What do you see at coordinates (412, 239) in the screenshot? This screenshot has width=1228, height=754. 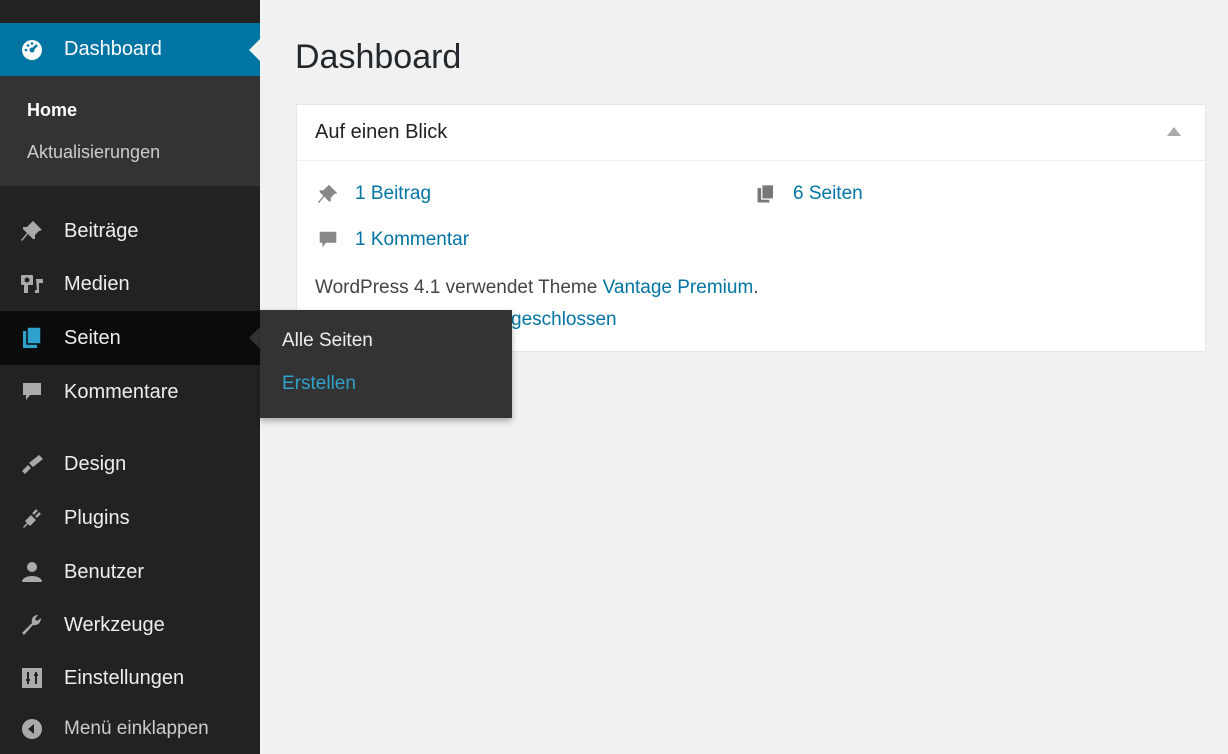 I see `comments-count: 1 Kommentar` at bounding box center [412, 239].